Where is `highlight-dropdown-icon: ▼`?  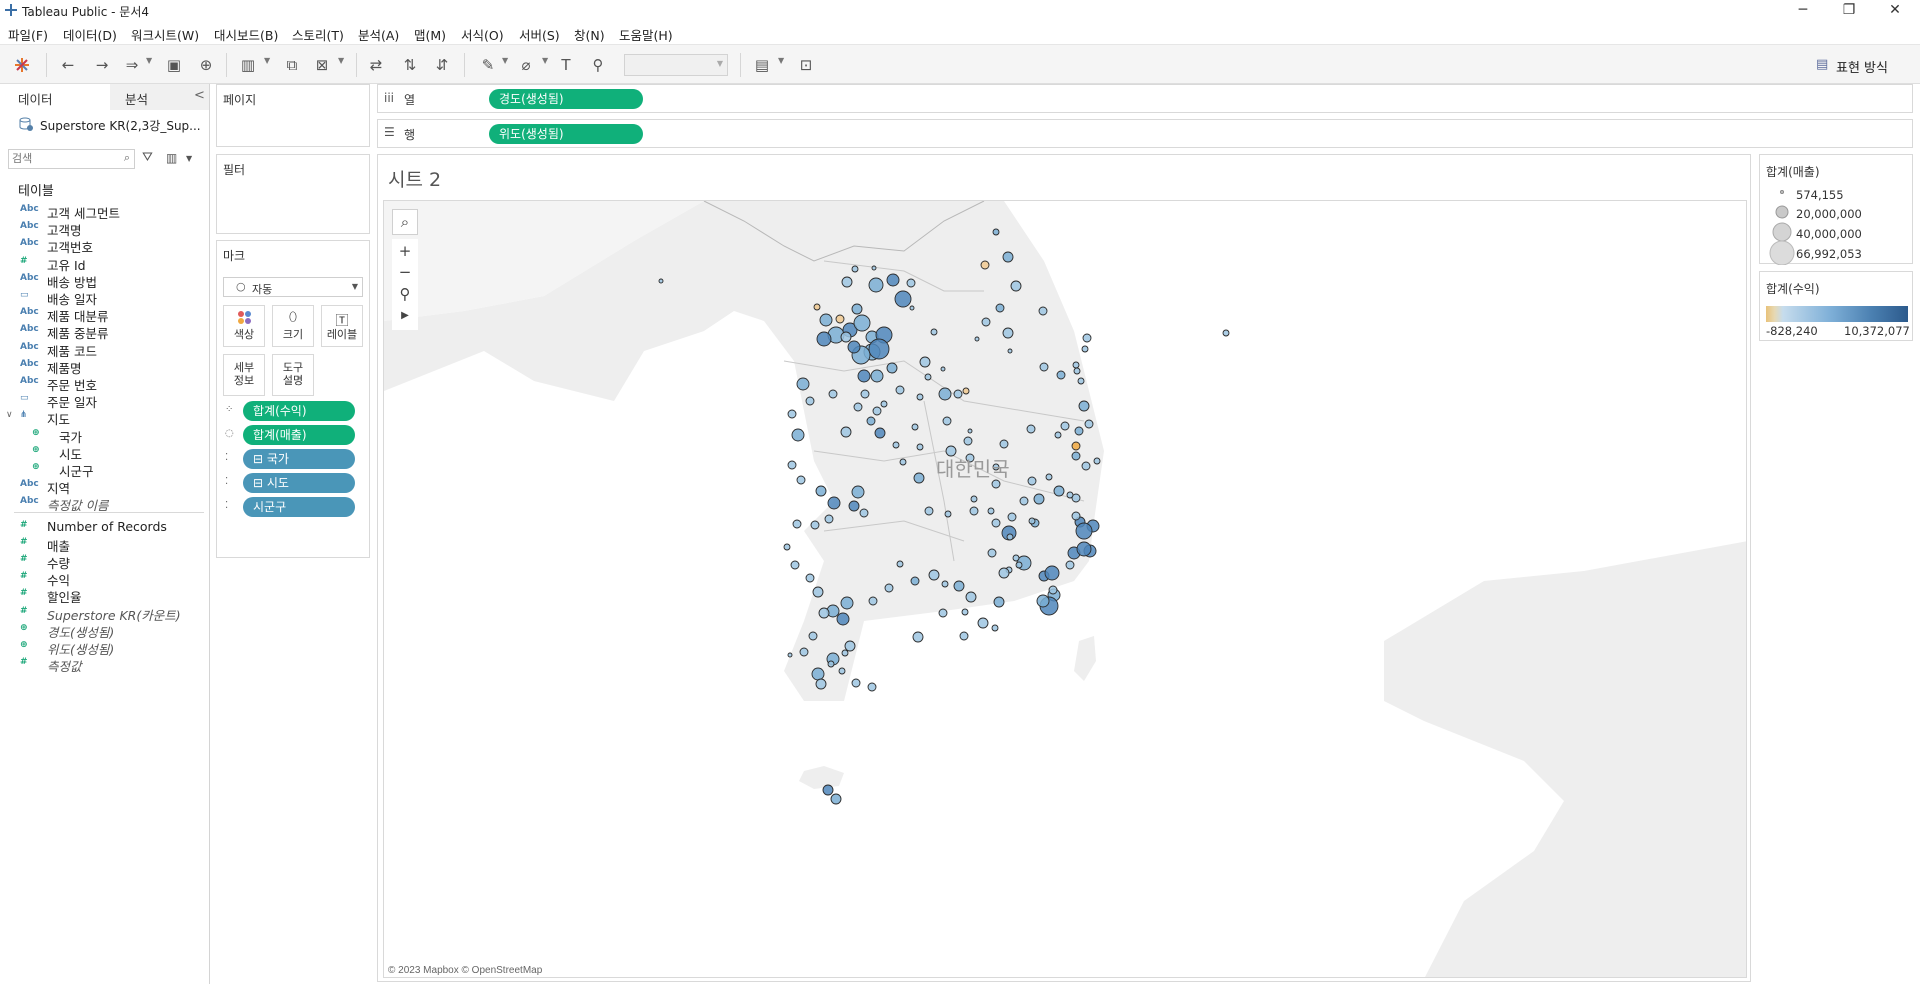
highlight-dropdown-icon: ▼ is located at coordinates (505, 60).